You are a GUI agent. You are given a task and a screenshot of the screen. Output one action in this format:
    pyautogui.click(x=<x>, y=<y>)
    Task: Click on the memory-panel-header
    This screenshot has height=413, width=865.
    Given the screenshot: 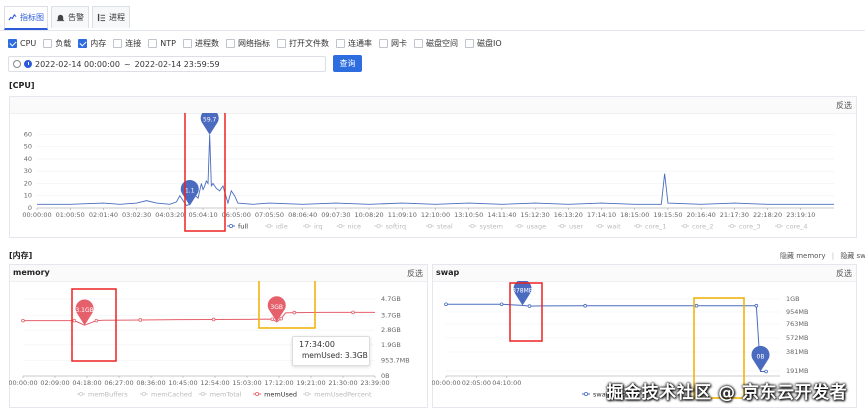 What is the action you would take?
    pyautogui.click(x=218, y=273)
    